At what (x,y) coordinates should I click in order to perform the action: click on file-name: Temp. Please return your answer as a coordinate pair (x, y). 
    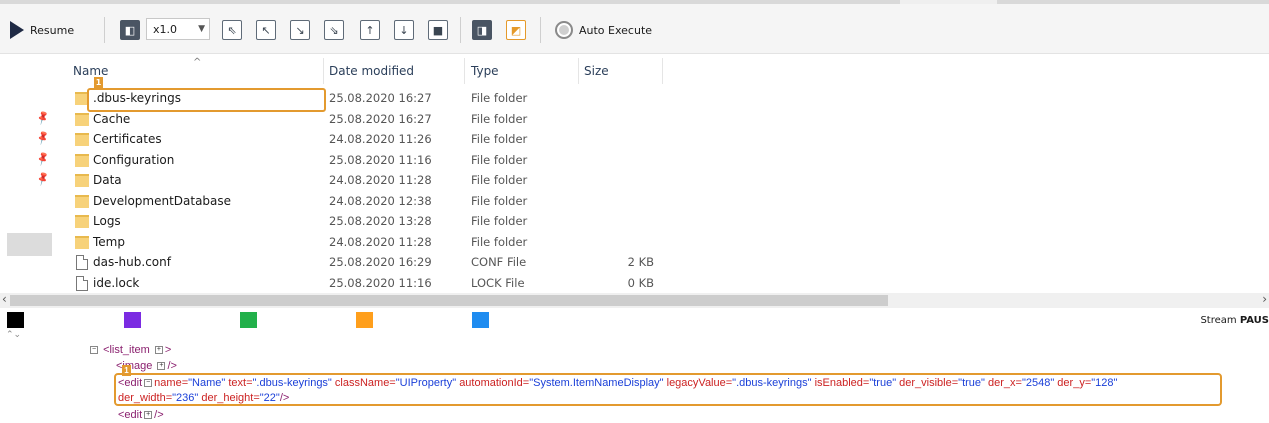
    Looking at the image, I should click on (109, 241).